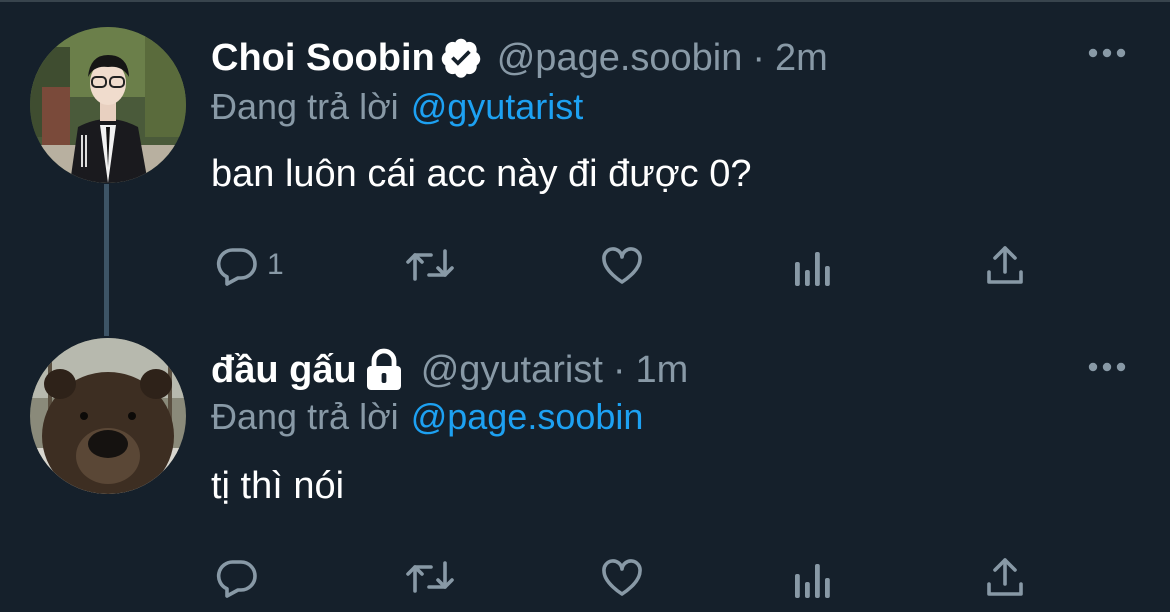 This screenshot has width=1170, height=612. Describe the element at coordinates (461, 58) in the screenshot. I see `verified-badge-icon` at that location.